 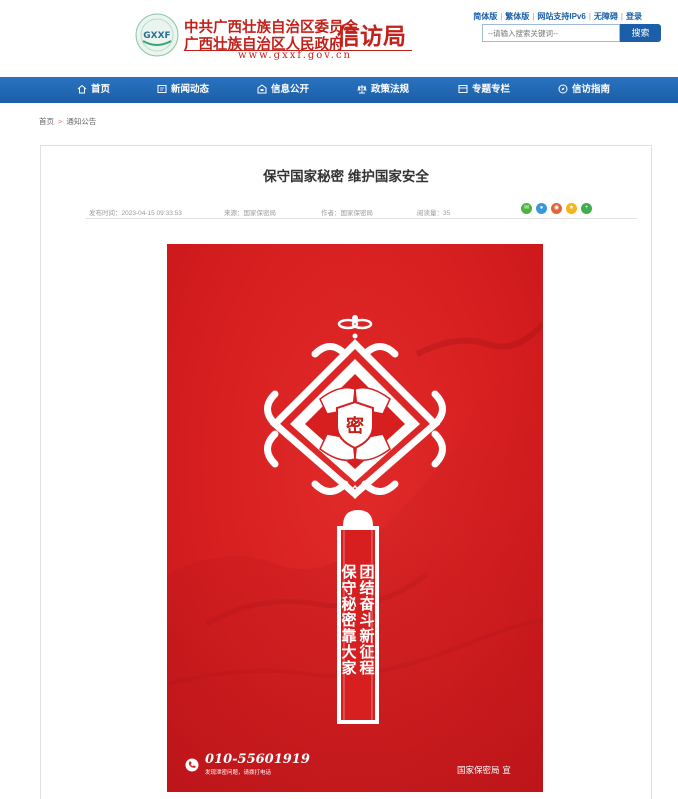 What do you see at coordinates (190, 89) in the screenshot?
I see `nav-label: 新闻动态` at bounding box center [190, 89].